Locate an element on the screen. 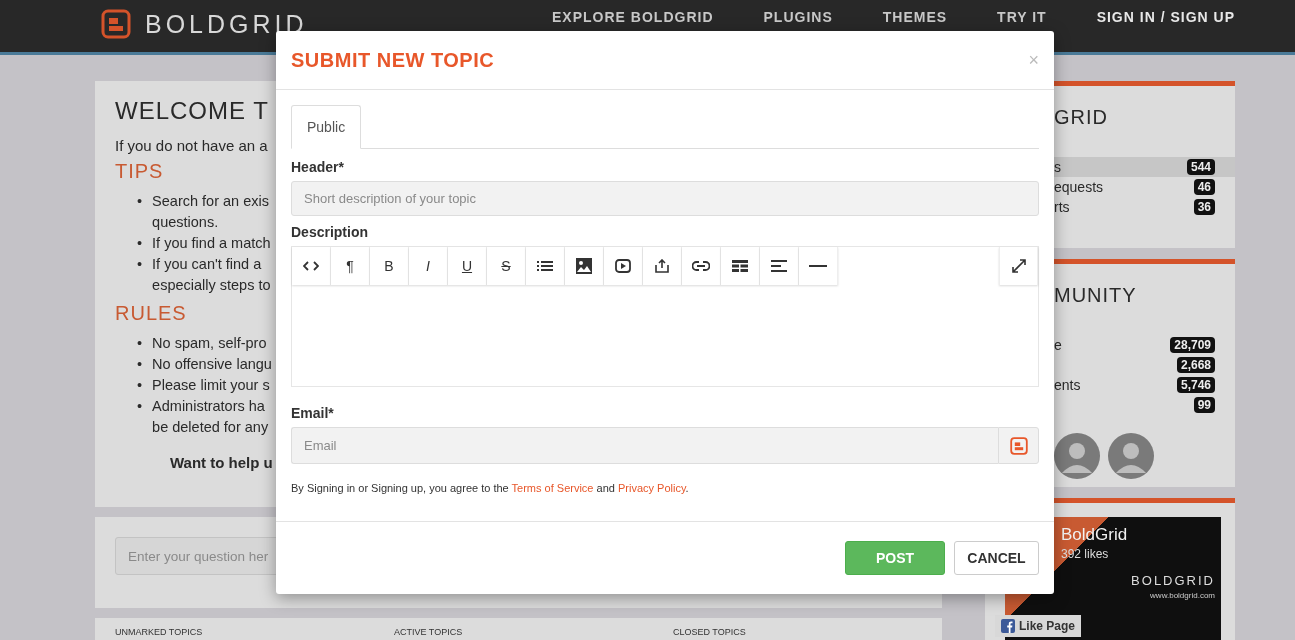 The image size is (1295, 640). list-item-text: Administrators ha be deleted for any is located at coordinates (210, 417).